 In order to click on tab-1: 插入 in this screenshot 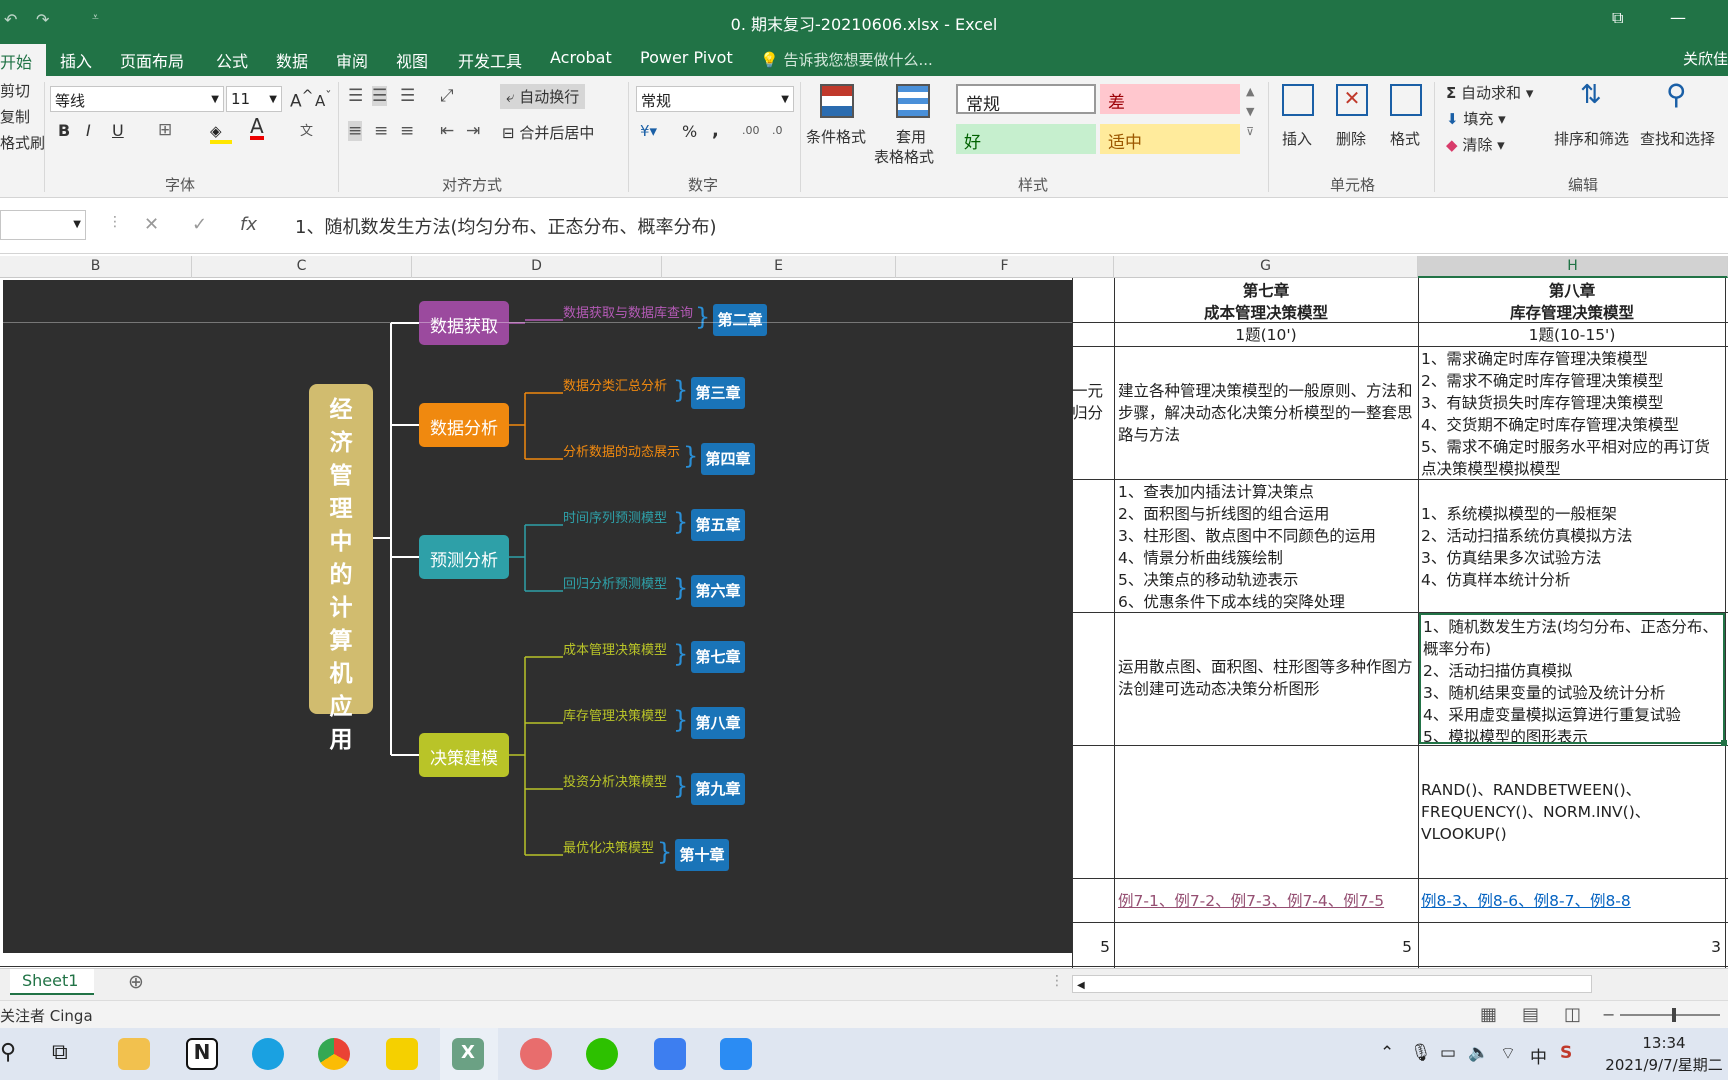, I will do `click(76, 60)`.